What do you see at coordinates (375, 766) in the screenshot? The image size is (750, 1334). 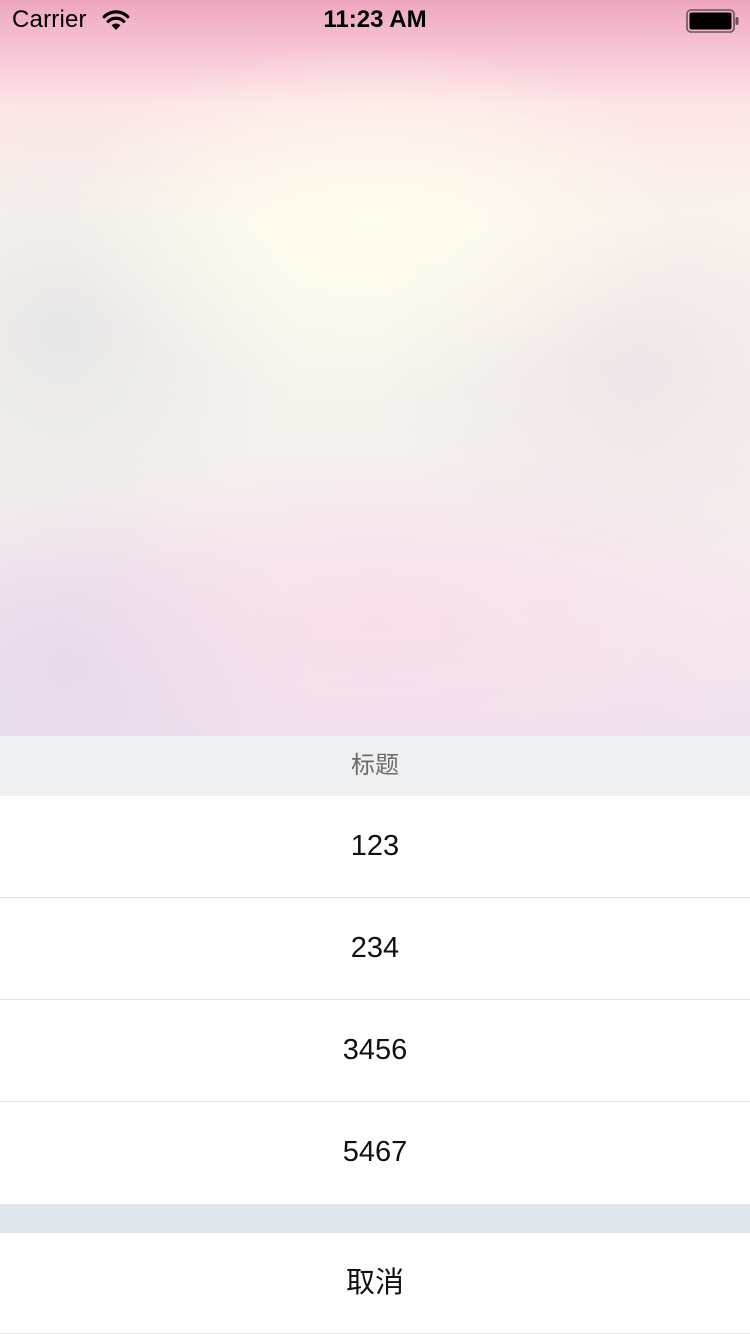 I see `action-sheet-title: 标题` at bounding box center [375, 766].